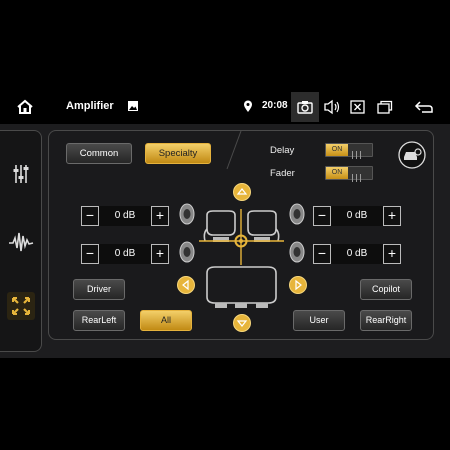 Image resolution: width=450 pixels, height=450 pixels. What do you see at coordinates (282, 173) in the screenshot?
I see `fader-label: Fader` at bounding box center [282, 173].